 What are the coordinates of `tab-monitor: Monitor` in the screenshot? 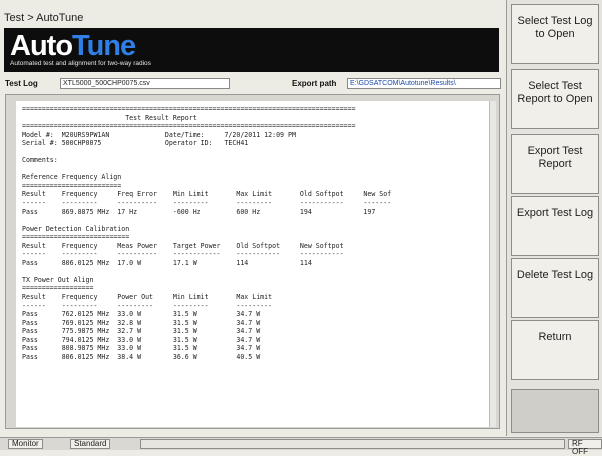 It's located at (25, 444).